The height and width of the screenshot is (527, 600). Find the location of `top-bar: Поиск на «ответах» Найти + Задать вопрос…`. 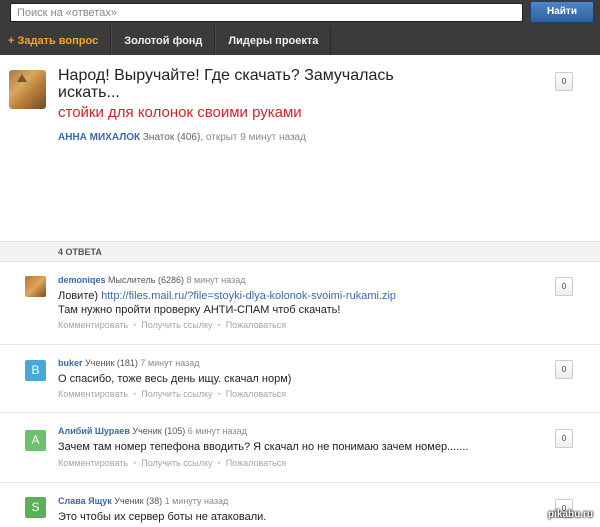

top-bar: Поиск на «ответах» Найти + Задать вопрос… is located at coordinates (300, 27).